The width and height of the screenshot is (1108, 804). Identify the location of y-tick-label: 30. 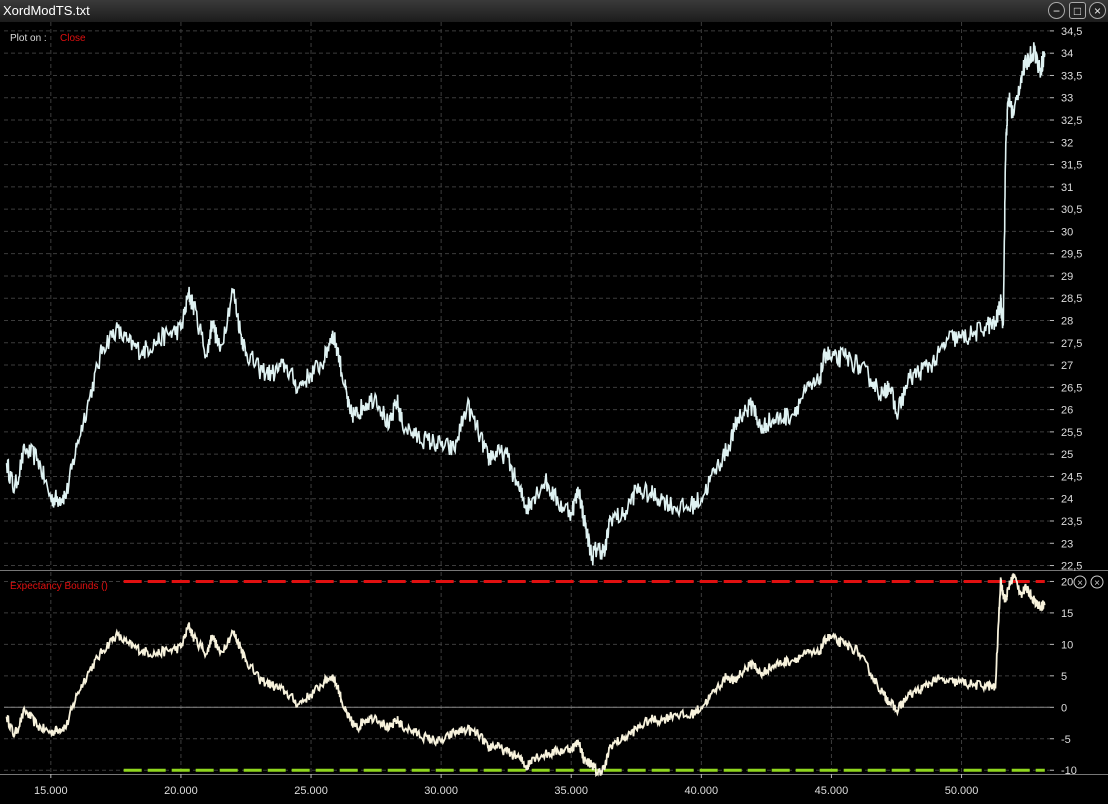
(1067, 232).